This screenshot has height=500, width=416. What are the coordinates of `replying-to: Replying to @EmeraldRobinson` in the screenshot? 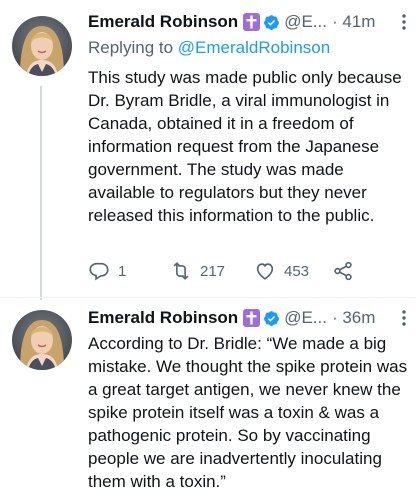 It's located at (209, 48).